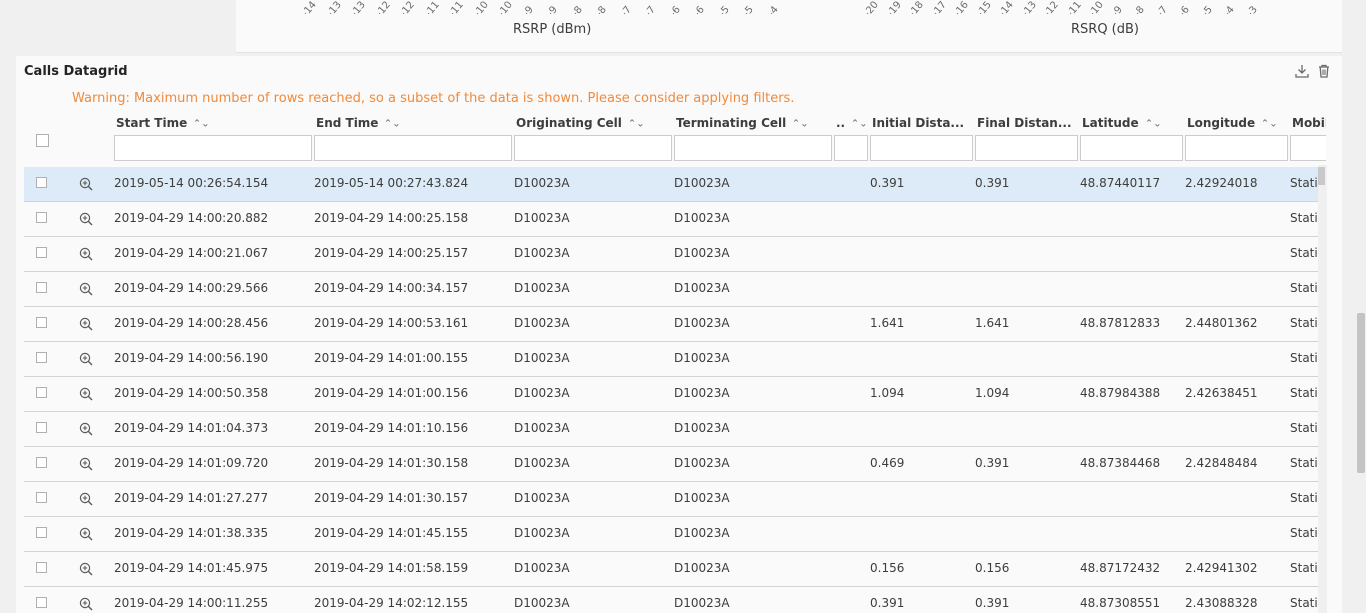 The width and height of the screenshot is (1366, 613). What do you see at coordinates (1308, 148) in the screenshot?
I see `filter-input-mob` at bounding box center [1308, 148].